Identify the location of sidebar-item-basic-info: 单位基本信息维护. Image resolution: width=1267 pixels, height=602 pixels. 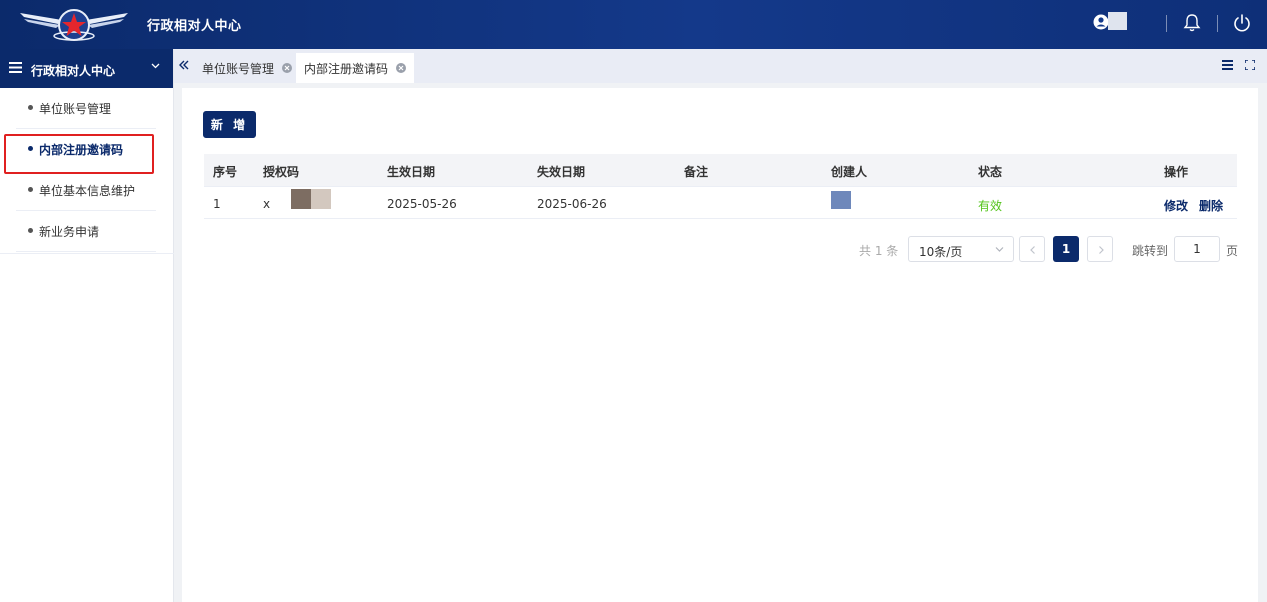
(86, 190).